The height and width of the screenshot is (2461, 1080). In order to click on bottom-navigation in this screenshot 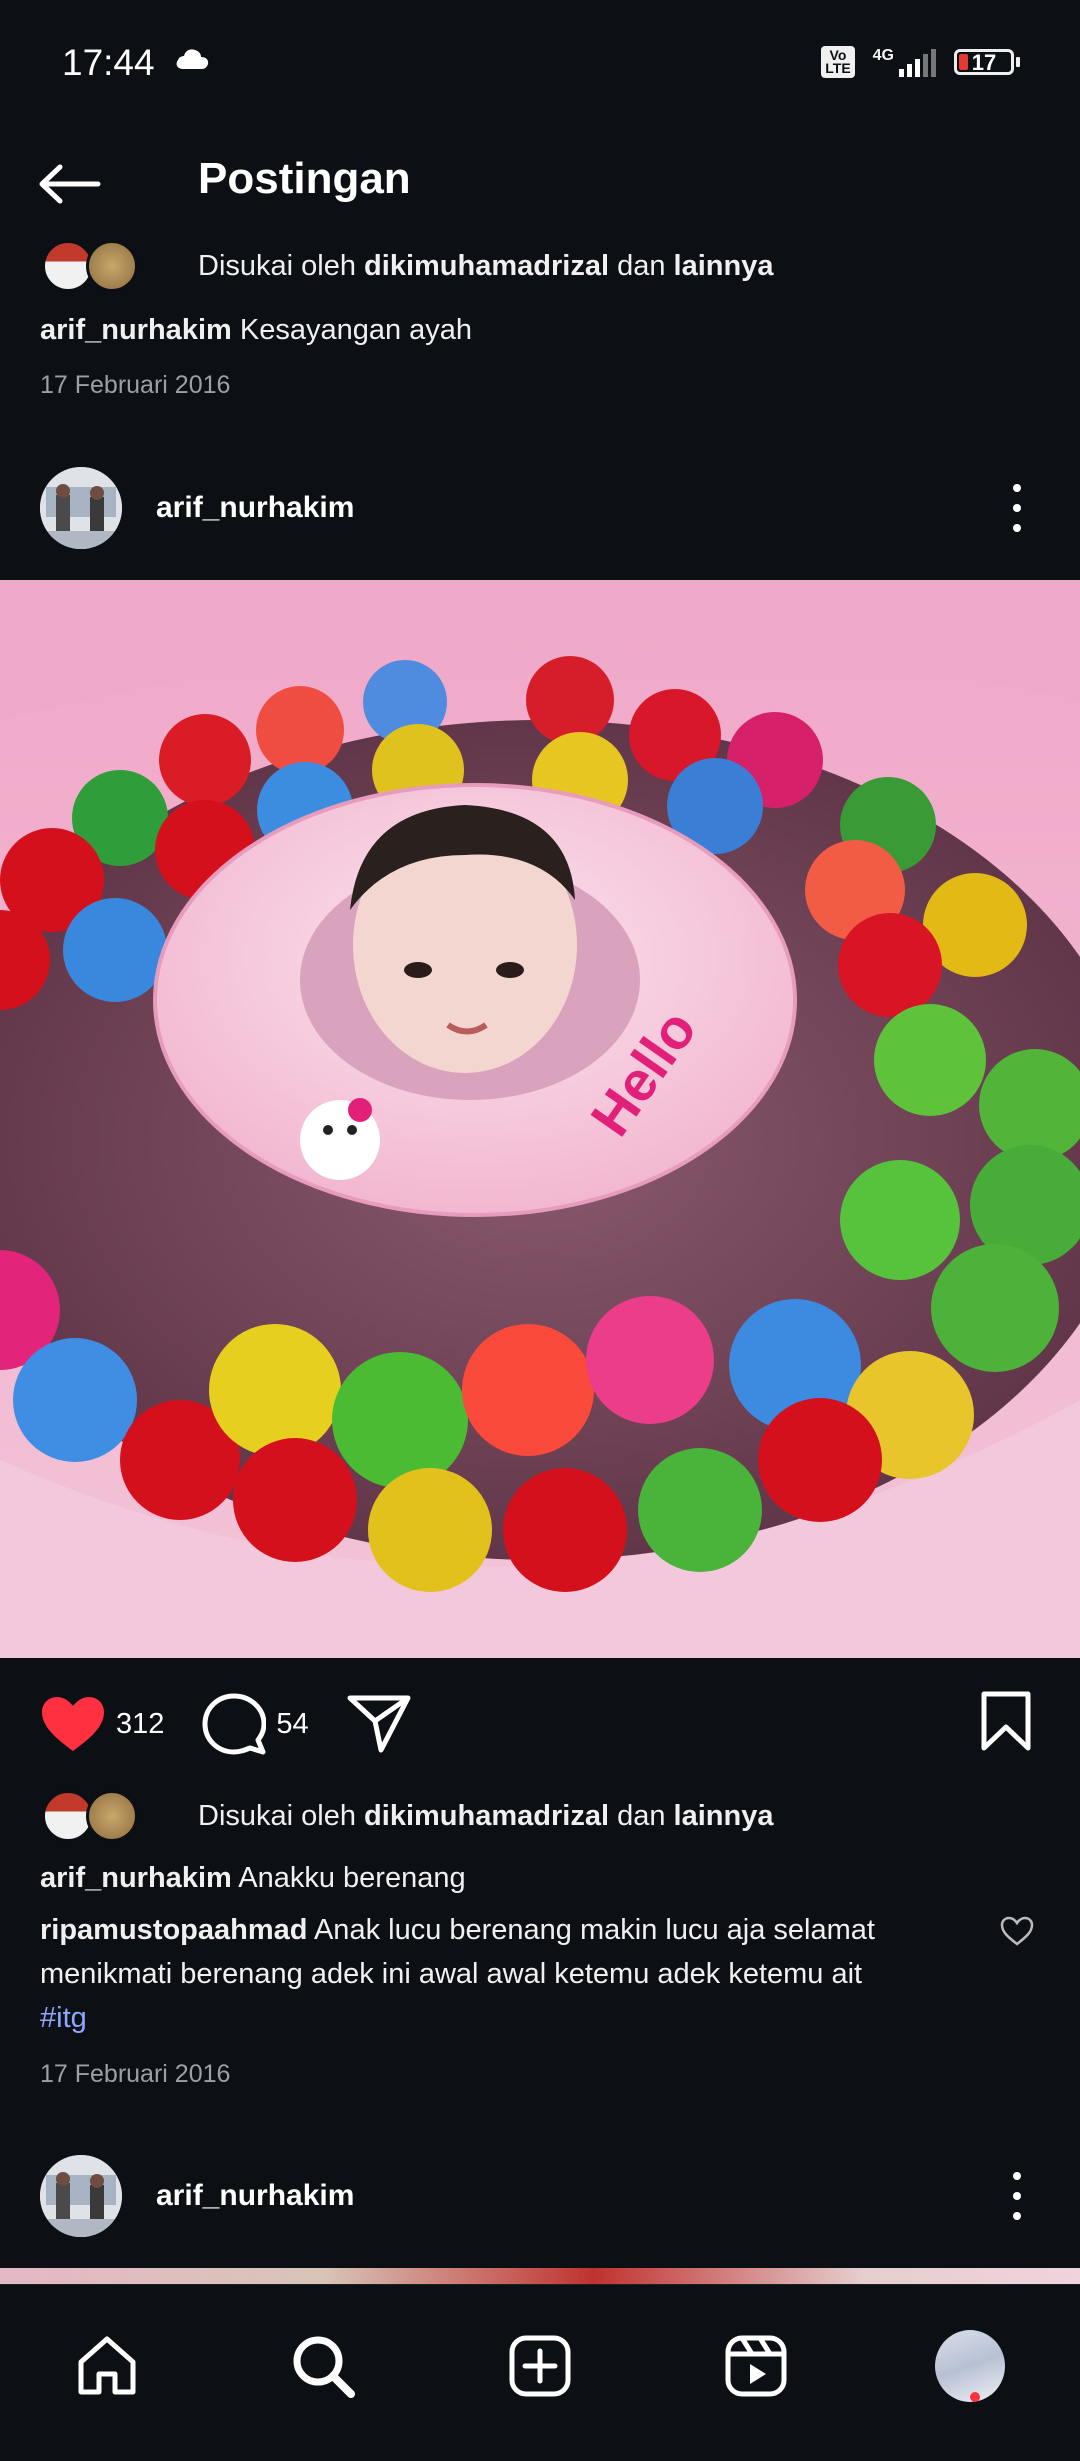, I will do `click(540, 2372)`.